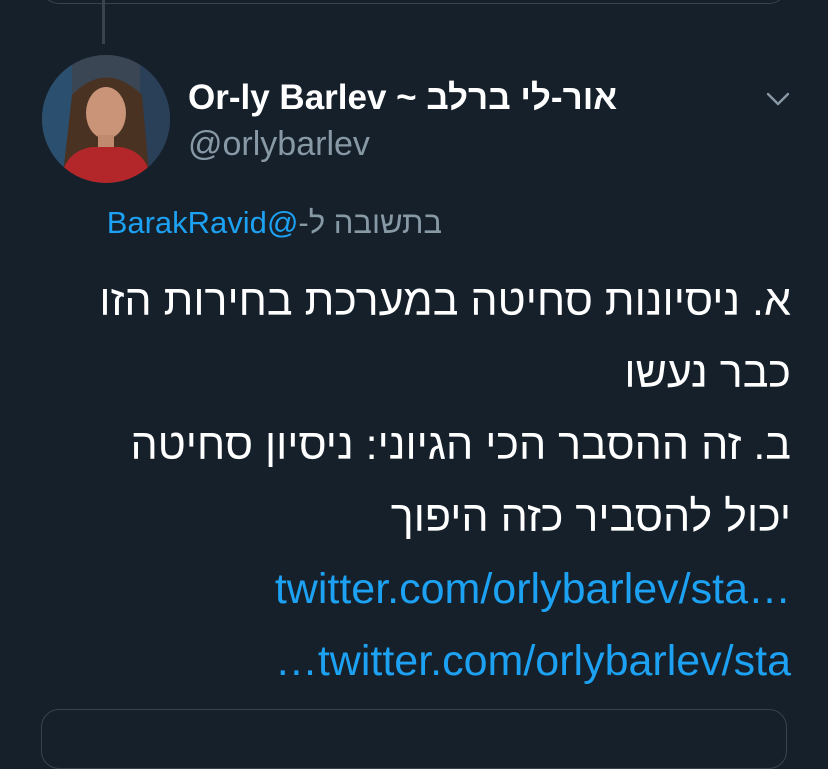 The image size is (828, 769). I want to click on tweet-line: כבר נעשו, so click(707, 373).